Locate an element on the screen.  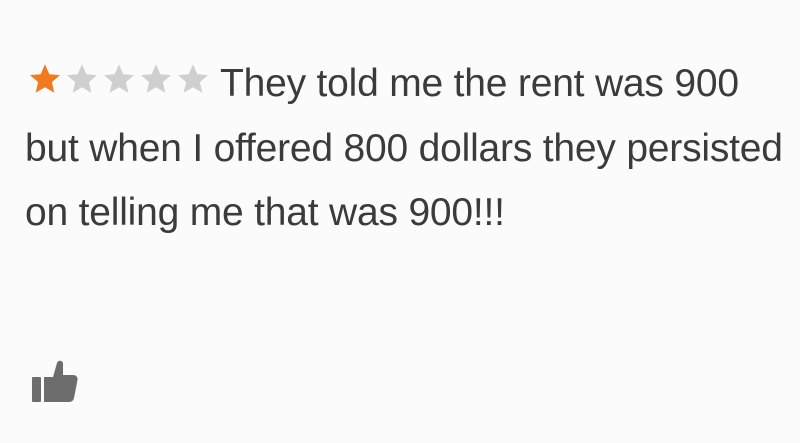
thumbs-up-icon is located at coordinates (54, 381).